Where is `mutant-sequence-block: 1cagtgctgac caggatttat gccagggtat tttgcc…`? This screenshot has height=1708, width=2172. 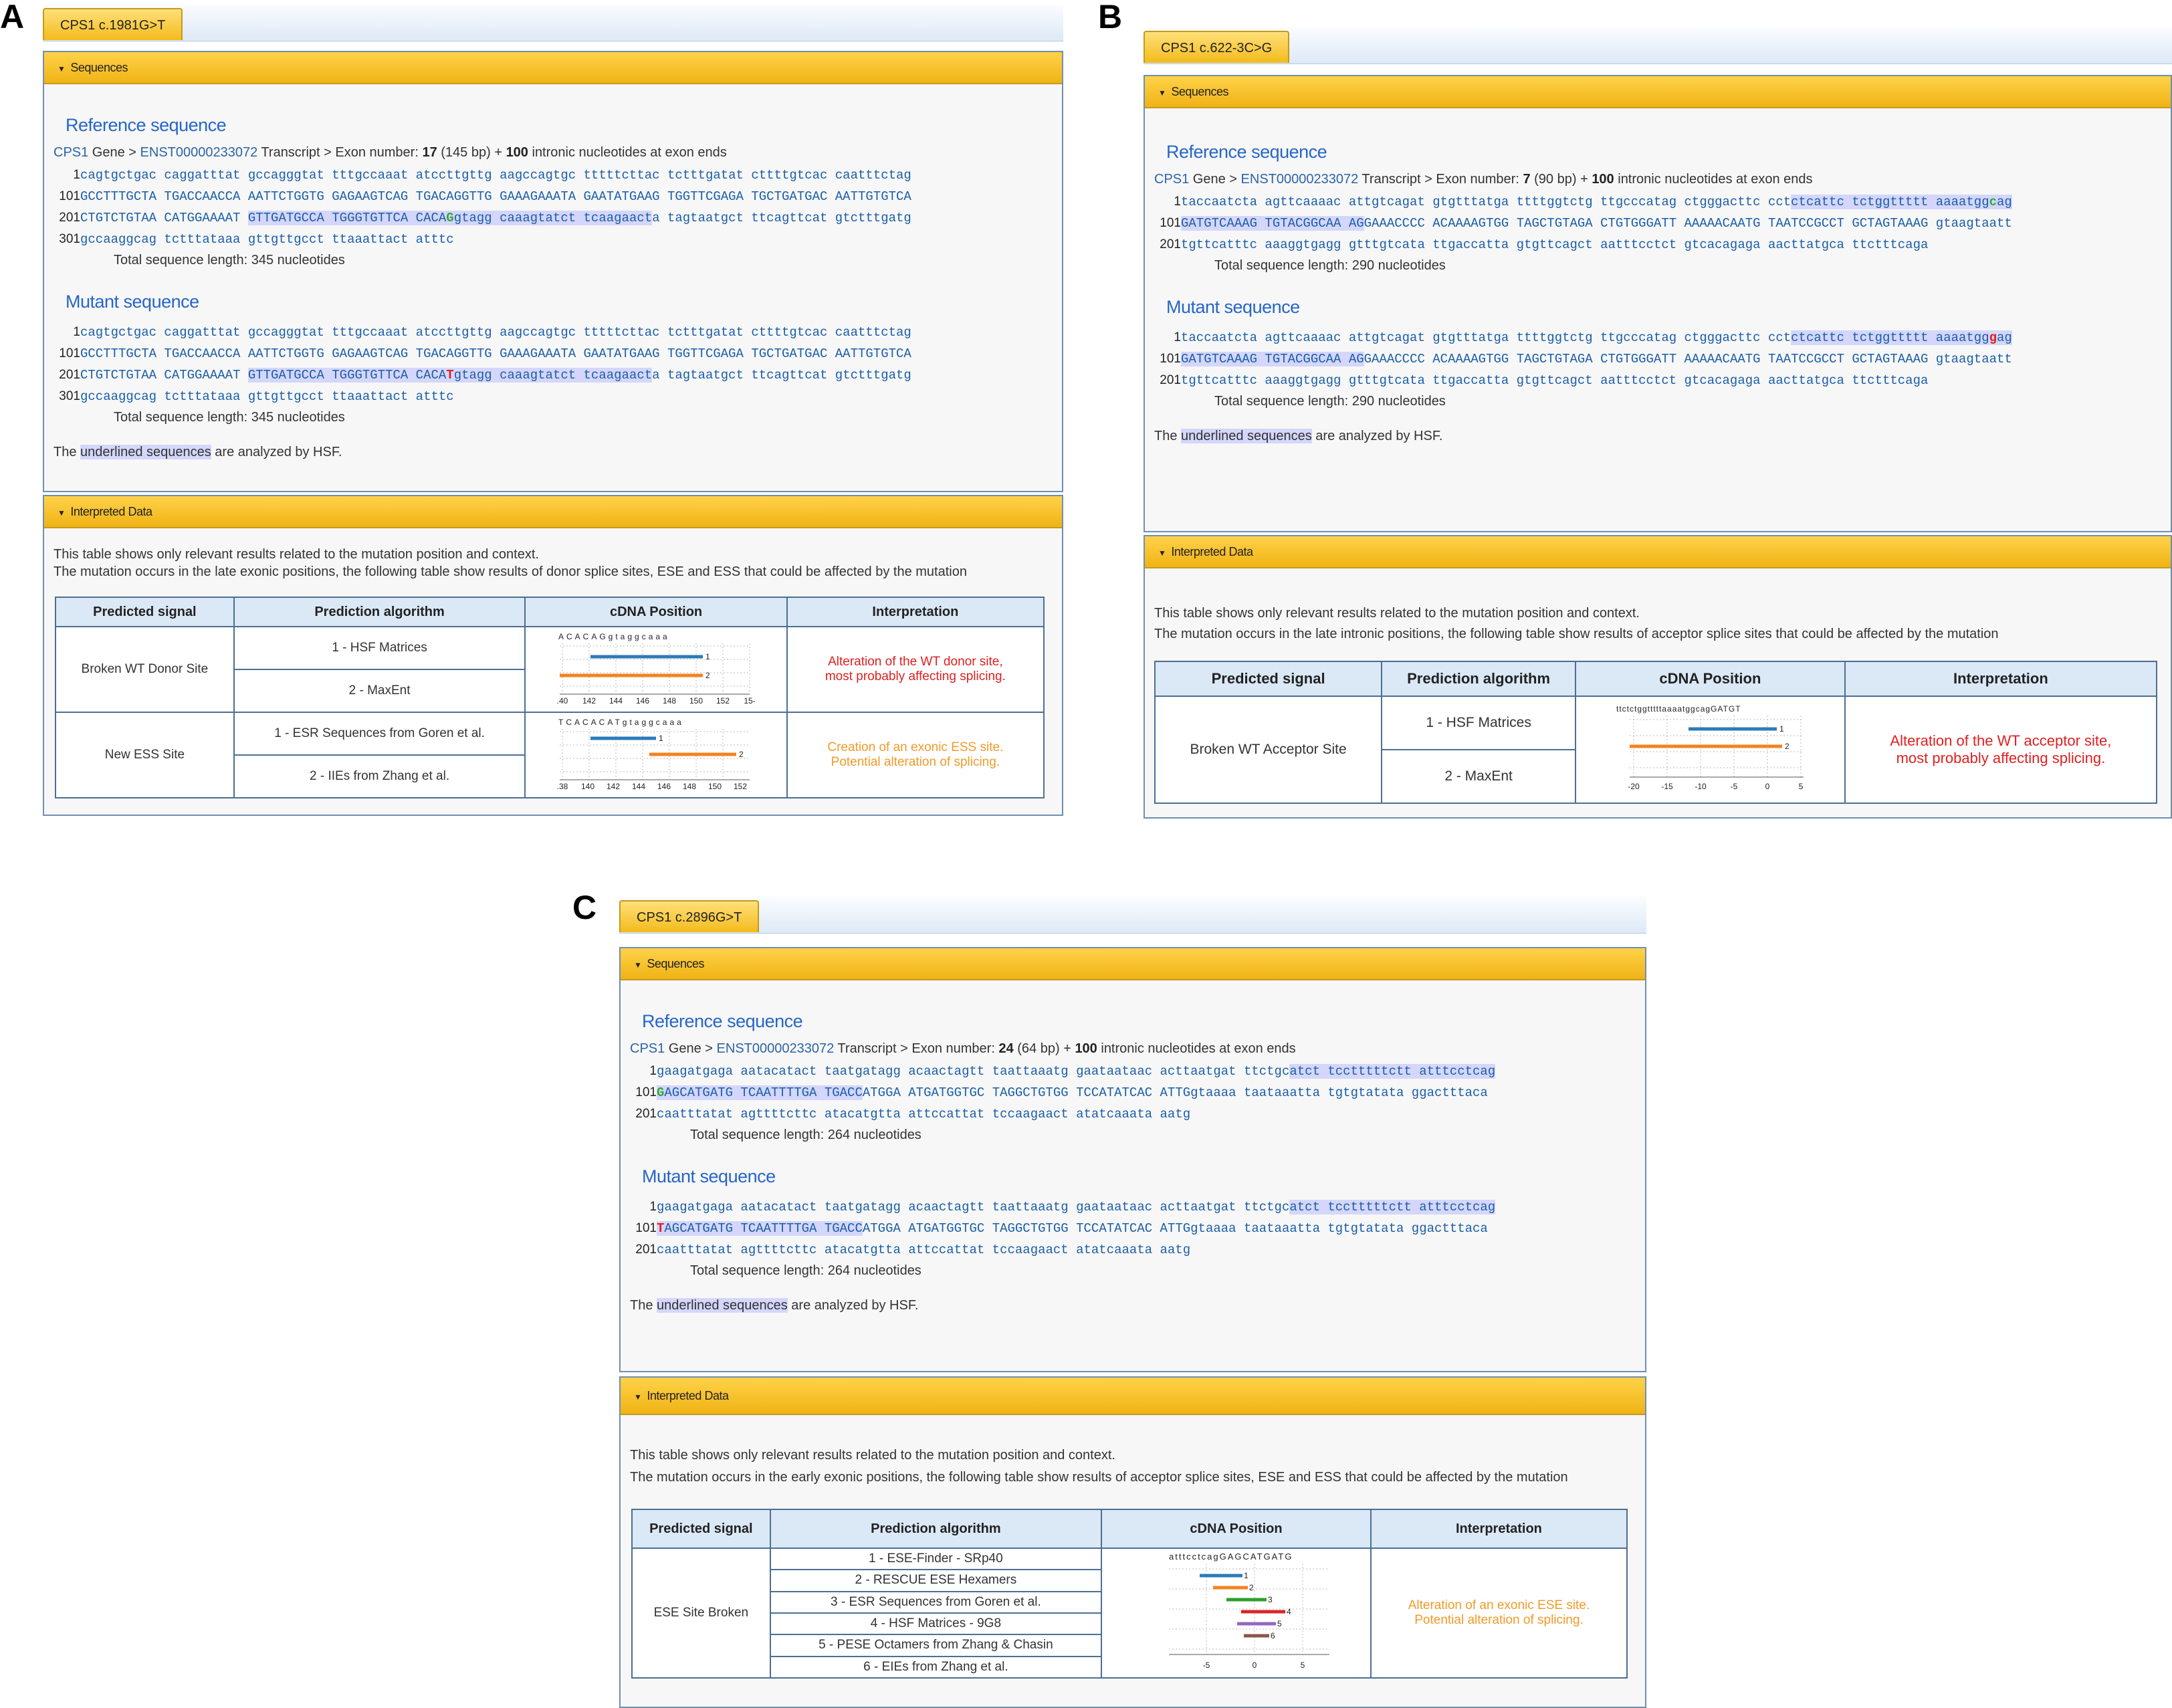
mutant-sequence-block: 1cagtgctgac caggatttat gccagggtat tttgcc… is located at coordinates (557, 364).